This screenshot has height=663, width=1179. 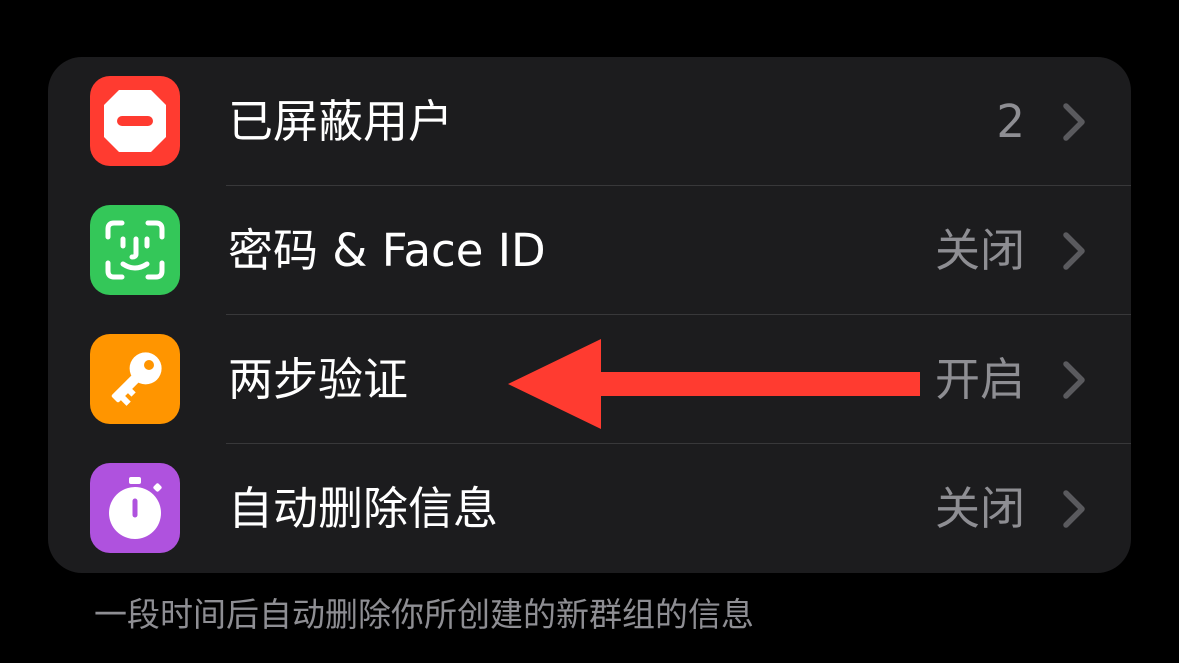 What do you see at coordinates (135, 250) in the screenshot?
I see `face-id-icon` at bounding box center [135, 250].